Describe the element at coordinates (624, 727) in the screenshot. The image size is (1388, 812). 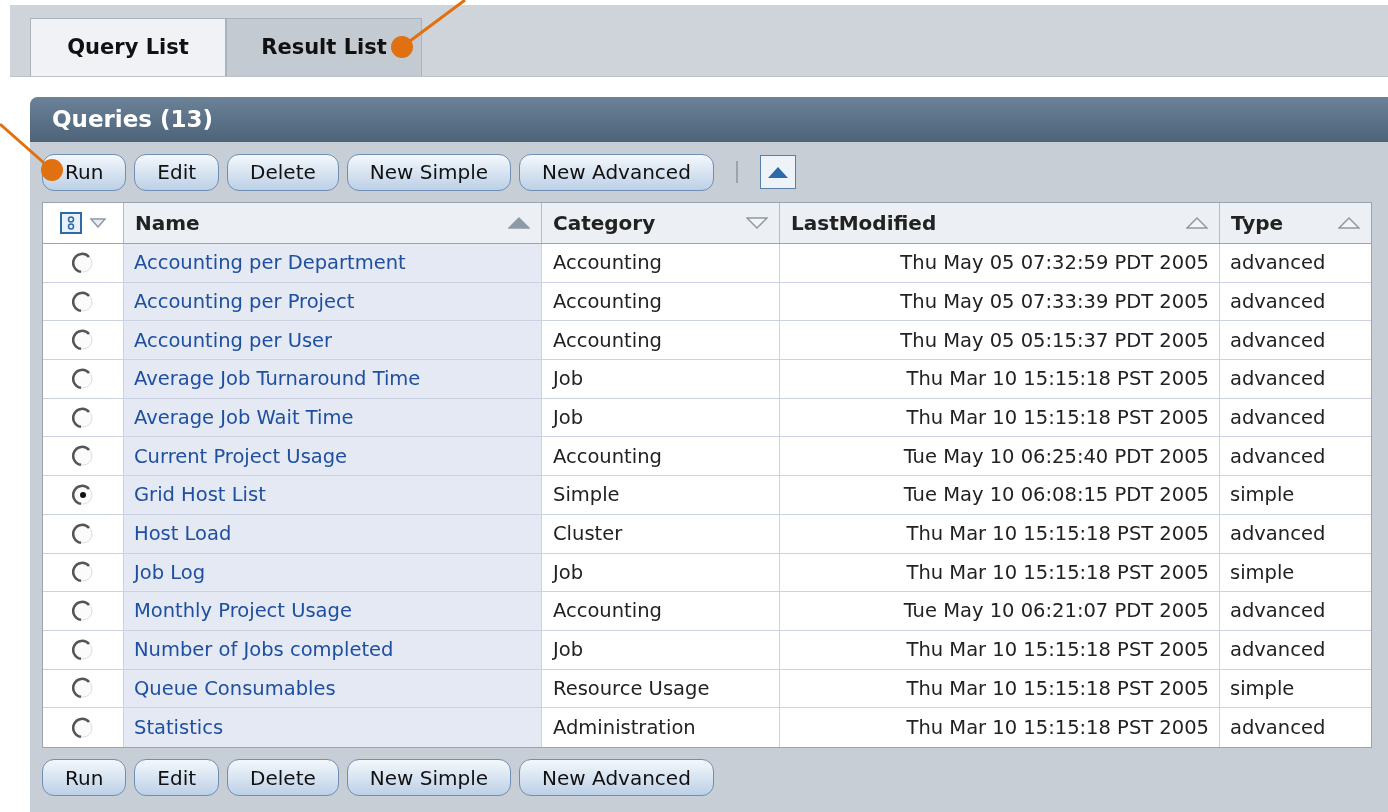
I see `table-cell-text: Administration` at that location.